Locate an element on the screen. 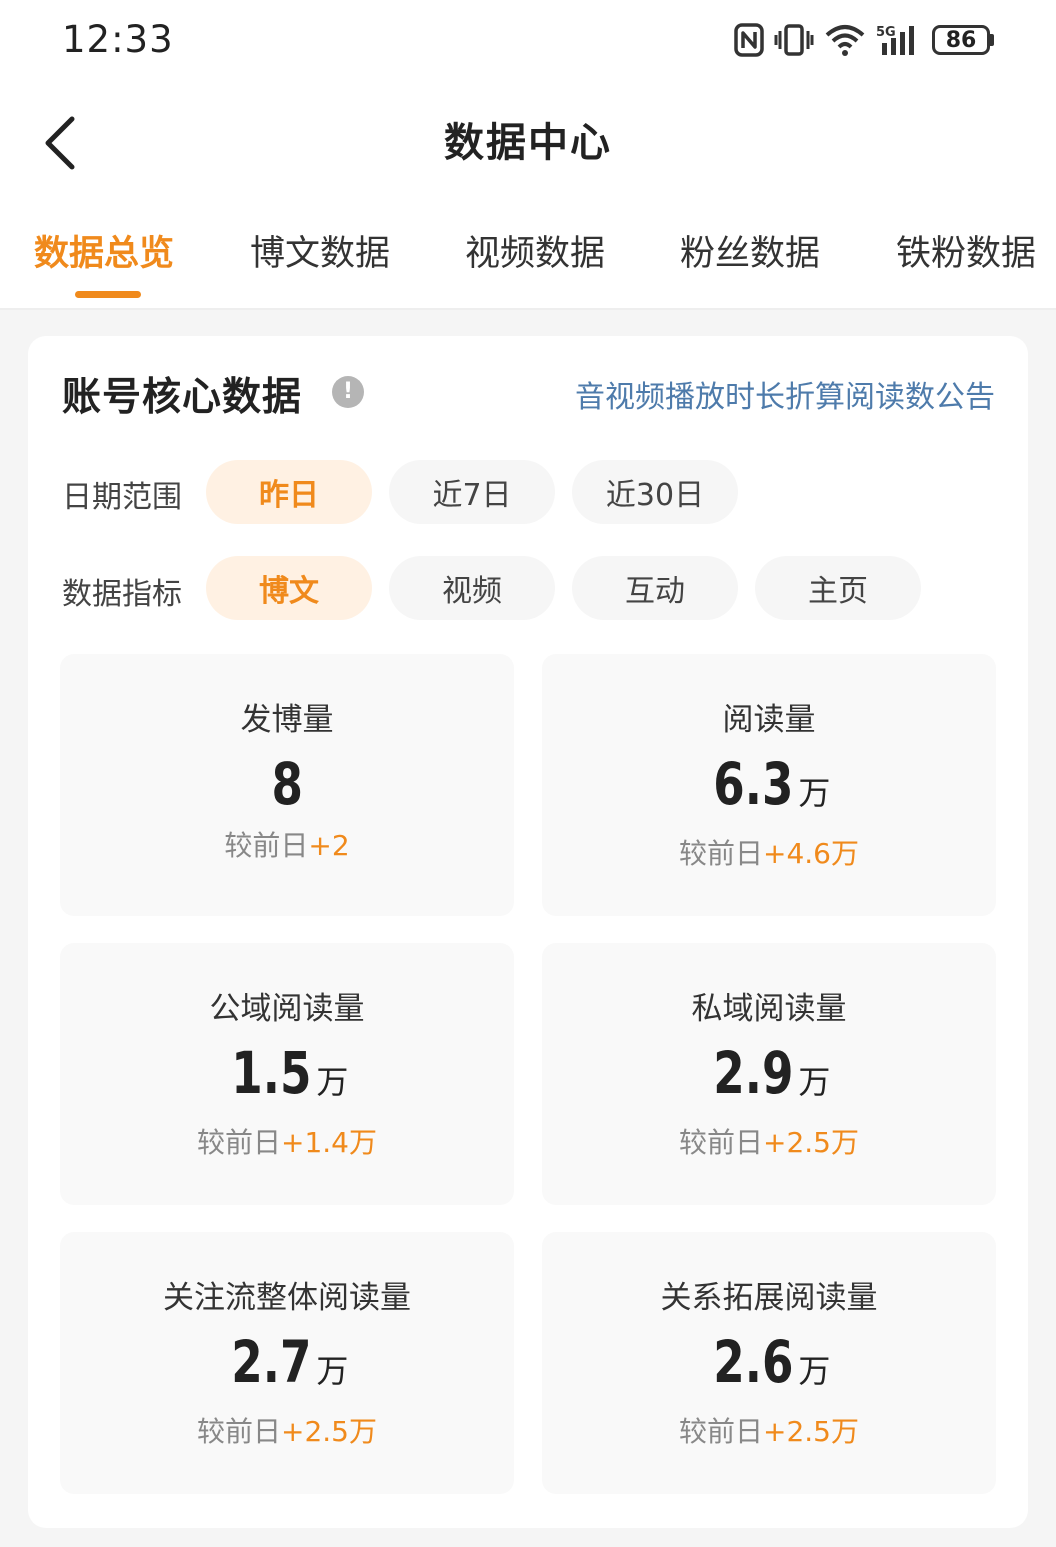 The width and height of the screenshot is (1056, 1547). tab-iron-fans-data: 铁粉数据 is located at coordinates (966, 250).